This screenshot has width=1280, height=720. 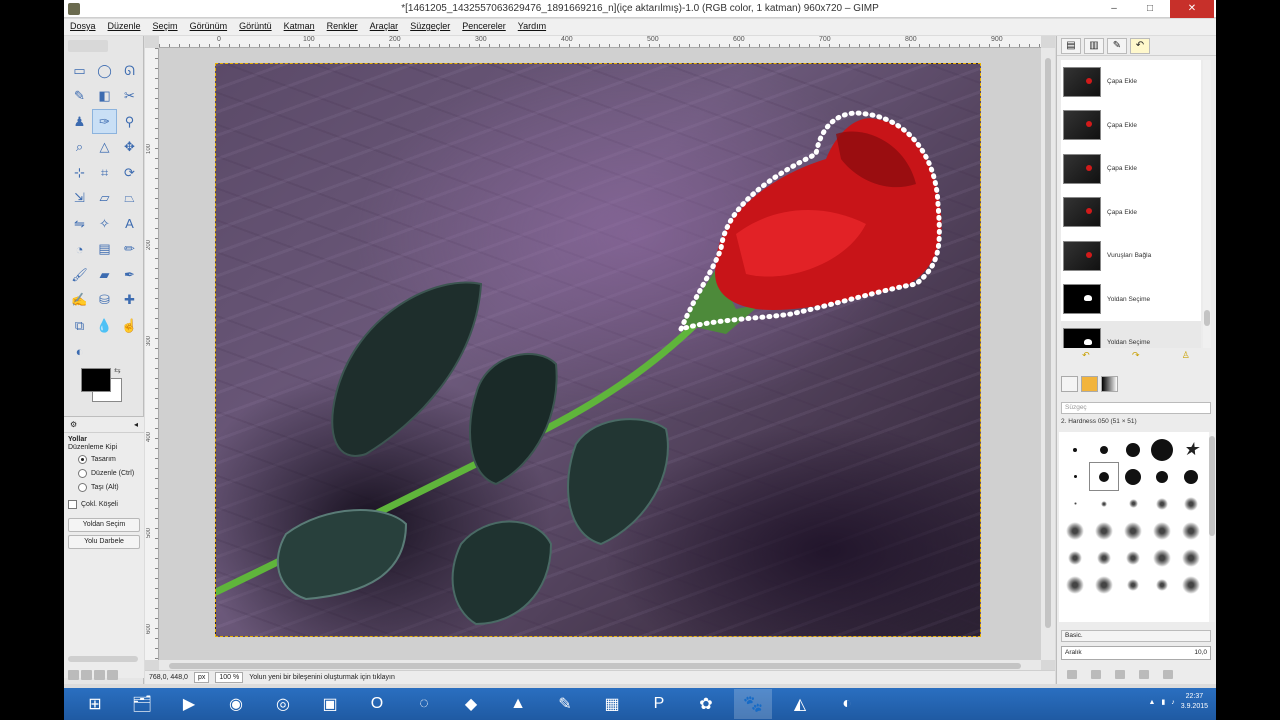 What do you see at coordinates (129, 325) in the screenshot?
I see `smudge-icon: ☝` at bounding box center [129, 325].